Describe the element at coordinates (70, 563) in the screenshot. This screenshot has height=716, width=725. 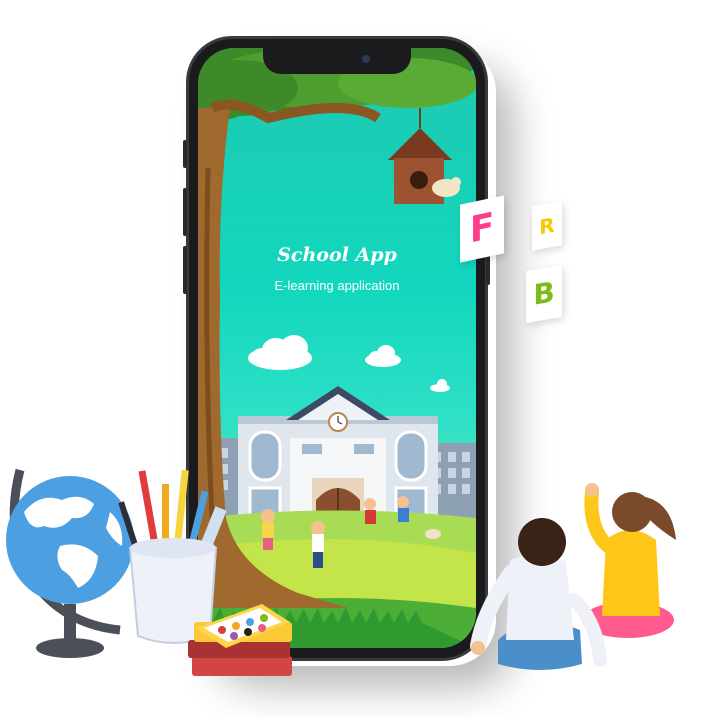
I see `globe-icon` at that location.